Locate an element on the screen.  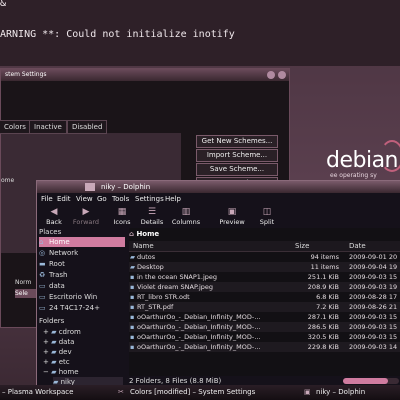
settings-title-bar: stem Settings is located at coordinates (145, 75).